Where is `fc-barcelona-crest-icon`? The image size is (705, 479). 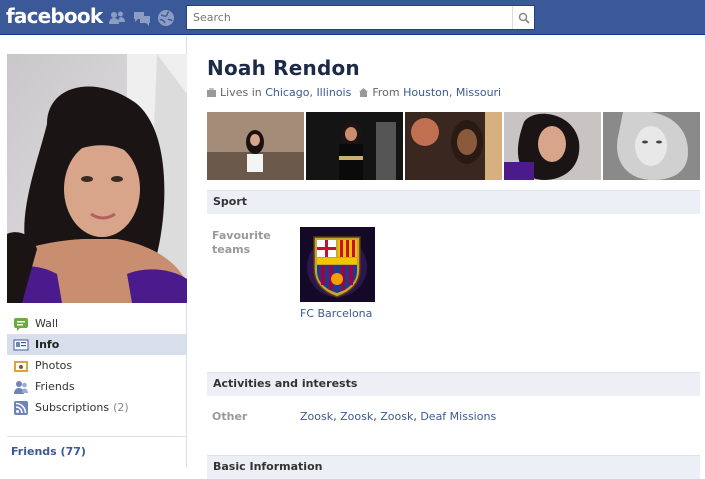 fc-barcelona-crest-icon is located at coordinates (337, 264).